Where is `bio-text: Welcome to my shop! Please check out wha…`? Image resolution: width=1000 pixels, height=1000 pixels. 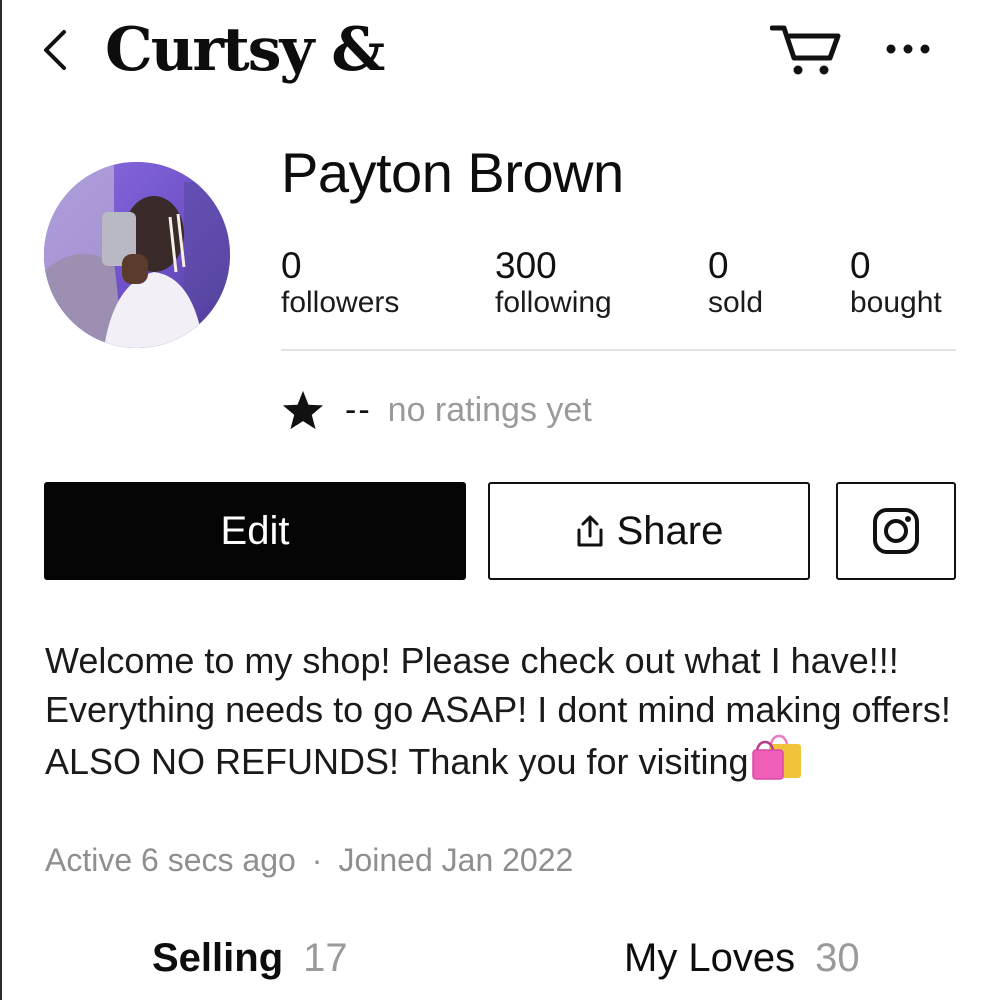 bio-text: Welcome to my shop! Please check out wha… is located at coordinates (505, 714).